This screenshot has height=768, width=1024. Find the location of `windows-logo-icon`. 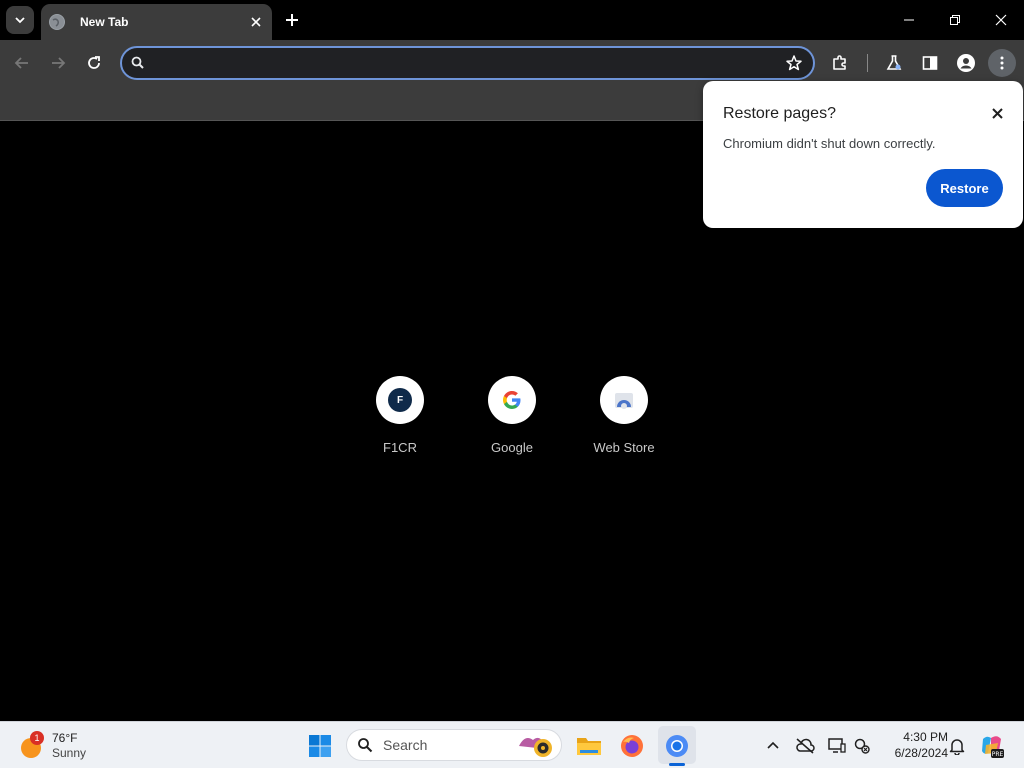

windows-logo-icon is located at coordinates (320, 746).